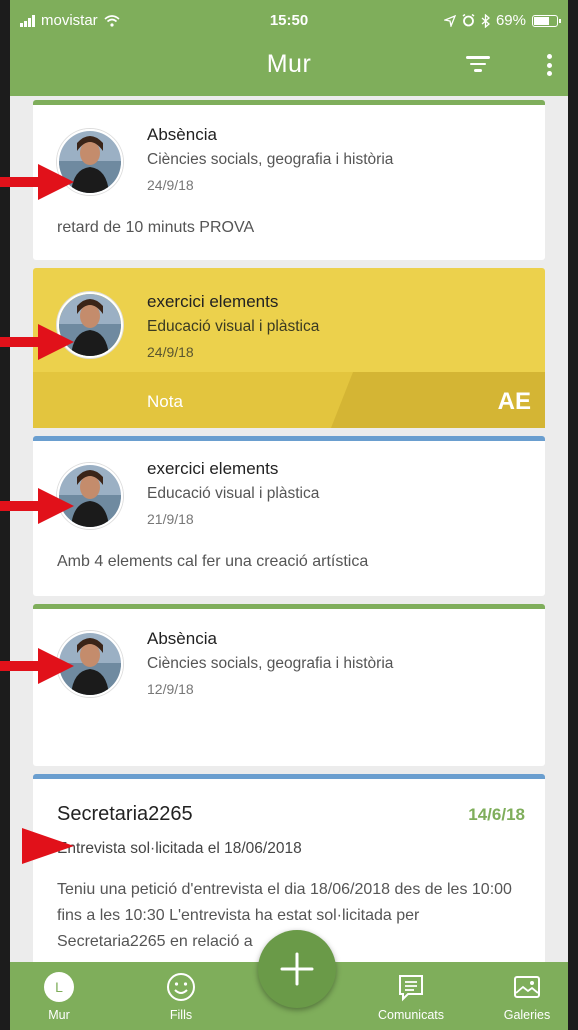 This screenshot has width=578, height=1030. Describe the element at coordinates (289, 400) in the screenshot. I see `grade-strip` at that location.